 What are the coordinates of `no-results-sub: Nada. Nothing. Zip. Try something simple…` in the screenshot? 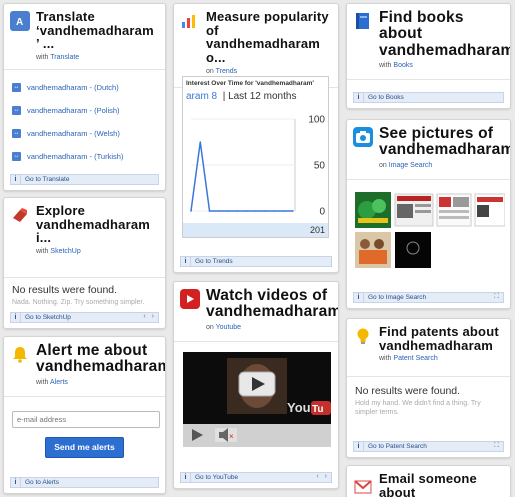 It's located at (78, 302).